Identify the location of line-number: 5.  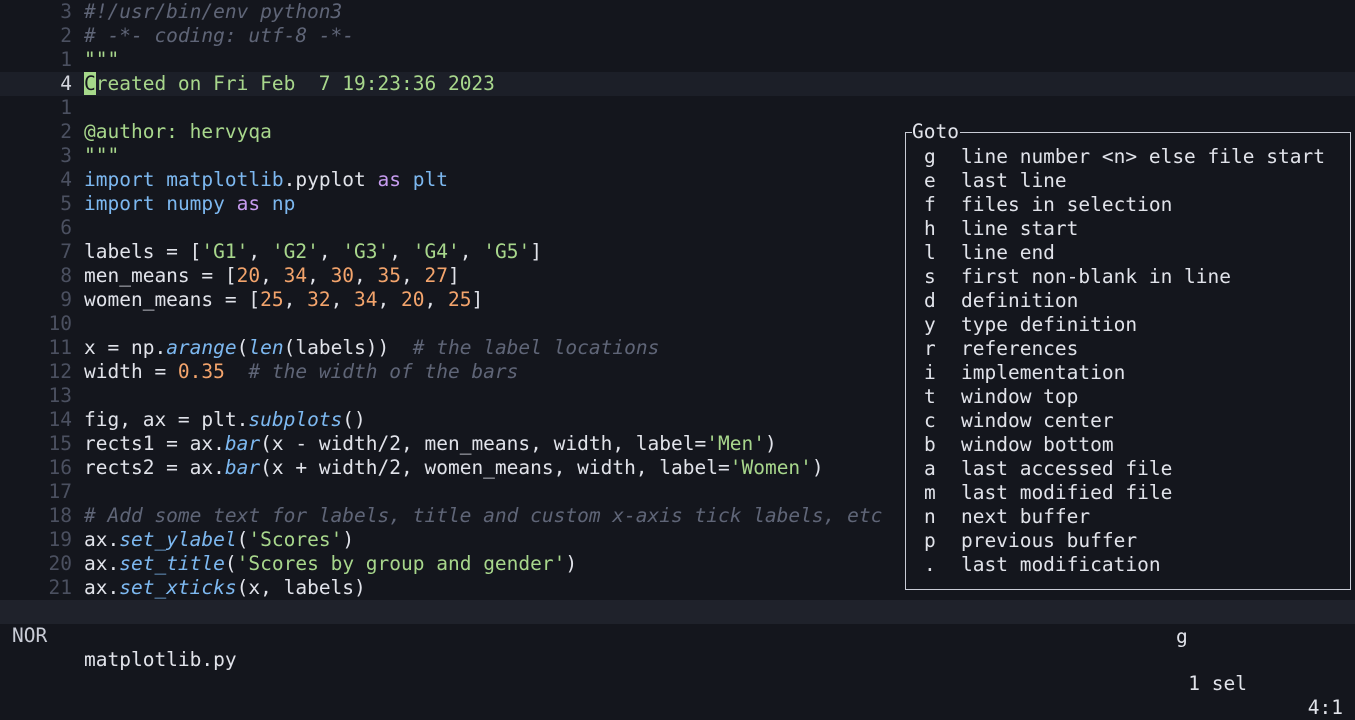
(66, 203).